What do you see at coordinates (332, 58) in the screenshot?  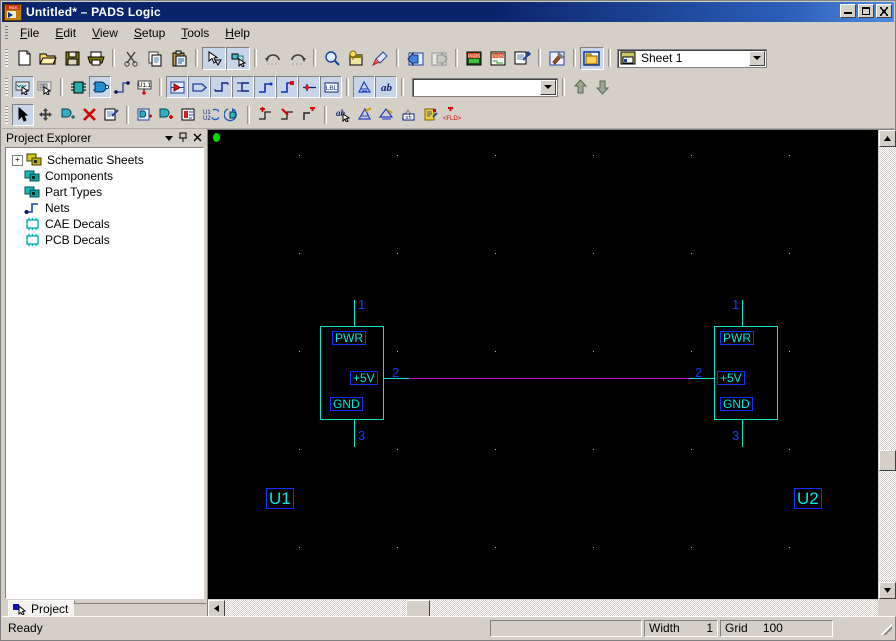 I see `magnifier-icon` at bounding box center [332, 58].